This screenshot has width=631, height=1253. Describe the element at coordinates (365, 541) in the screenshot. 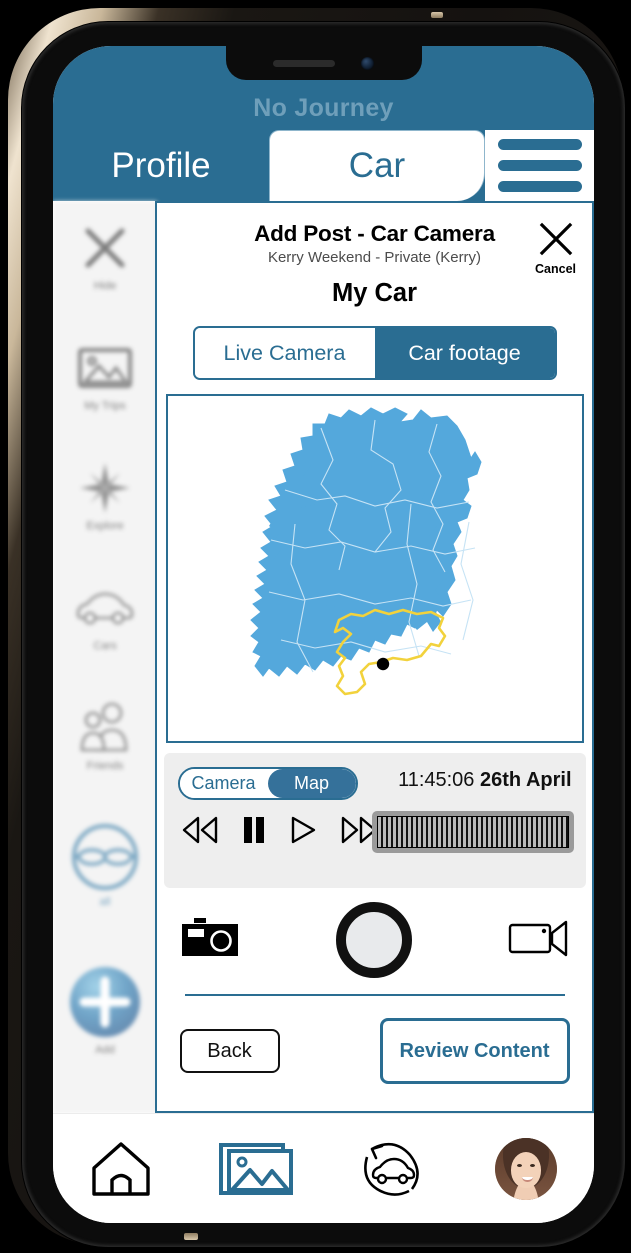

I see `ireland-landmass` at that location.